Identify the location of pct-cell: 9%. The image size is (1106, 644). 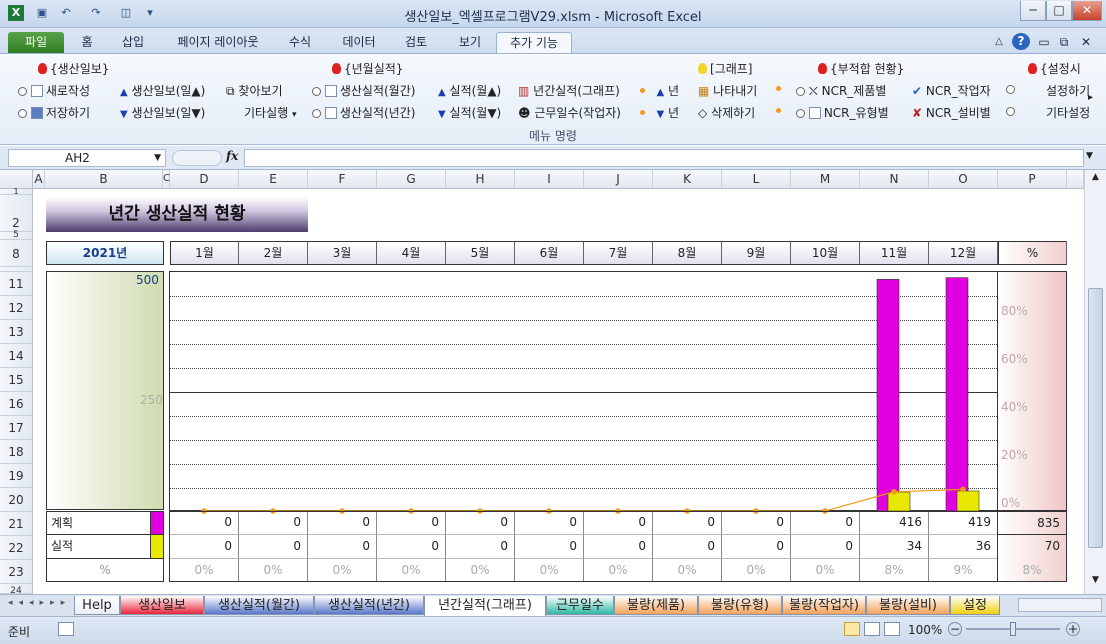
(963, 570).